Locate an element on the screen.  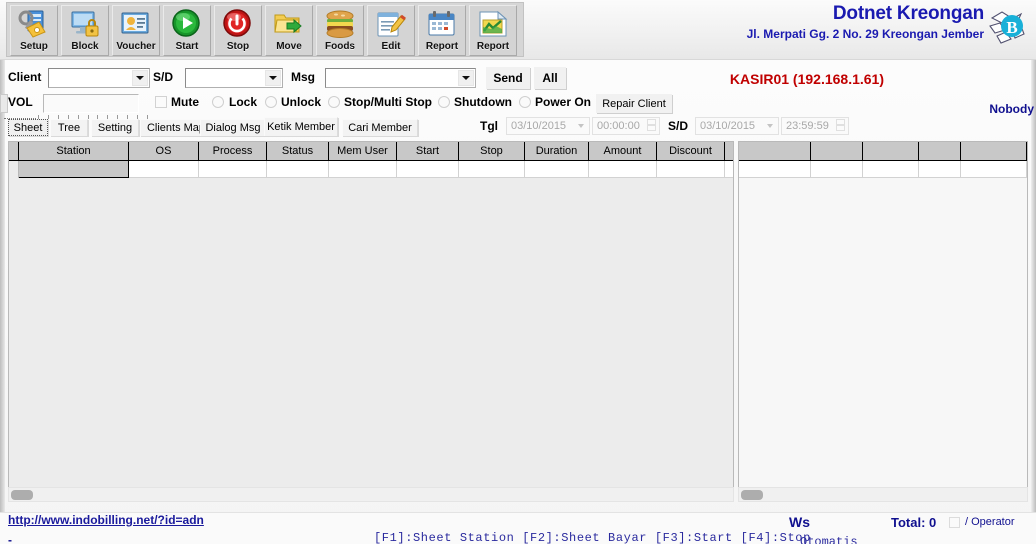
toolbar-button-foods: Foods is located at coordinates (340, 30).